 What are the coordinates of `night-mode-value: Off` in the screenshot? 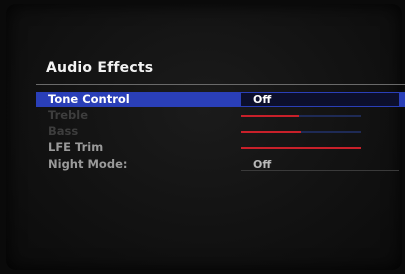 It's located at (262, 164).